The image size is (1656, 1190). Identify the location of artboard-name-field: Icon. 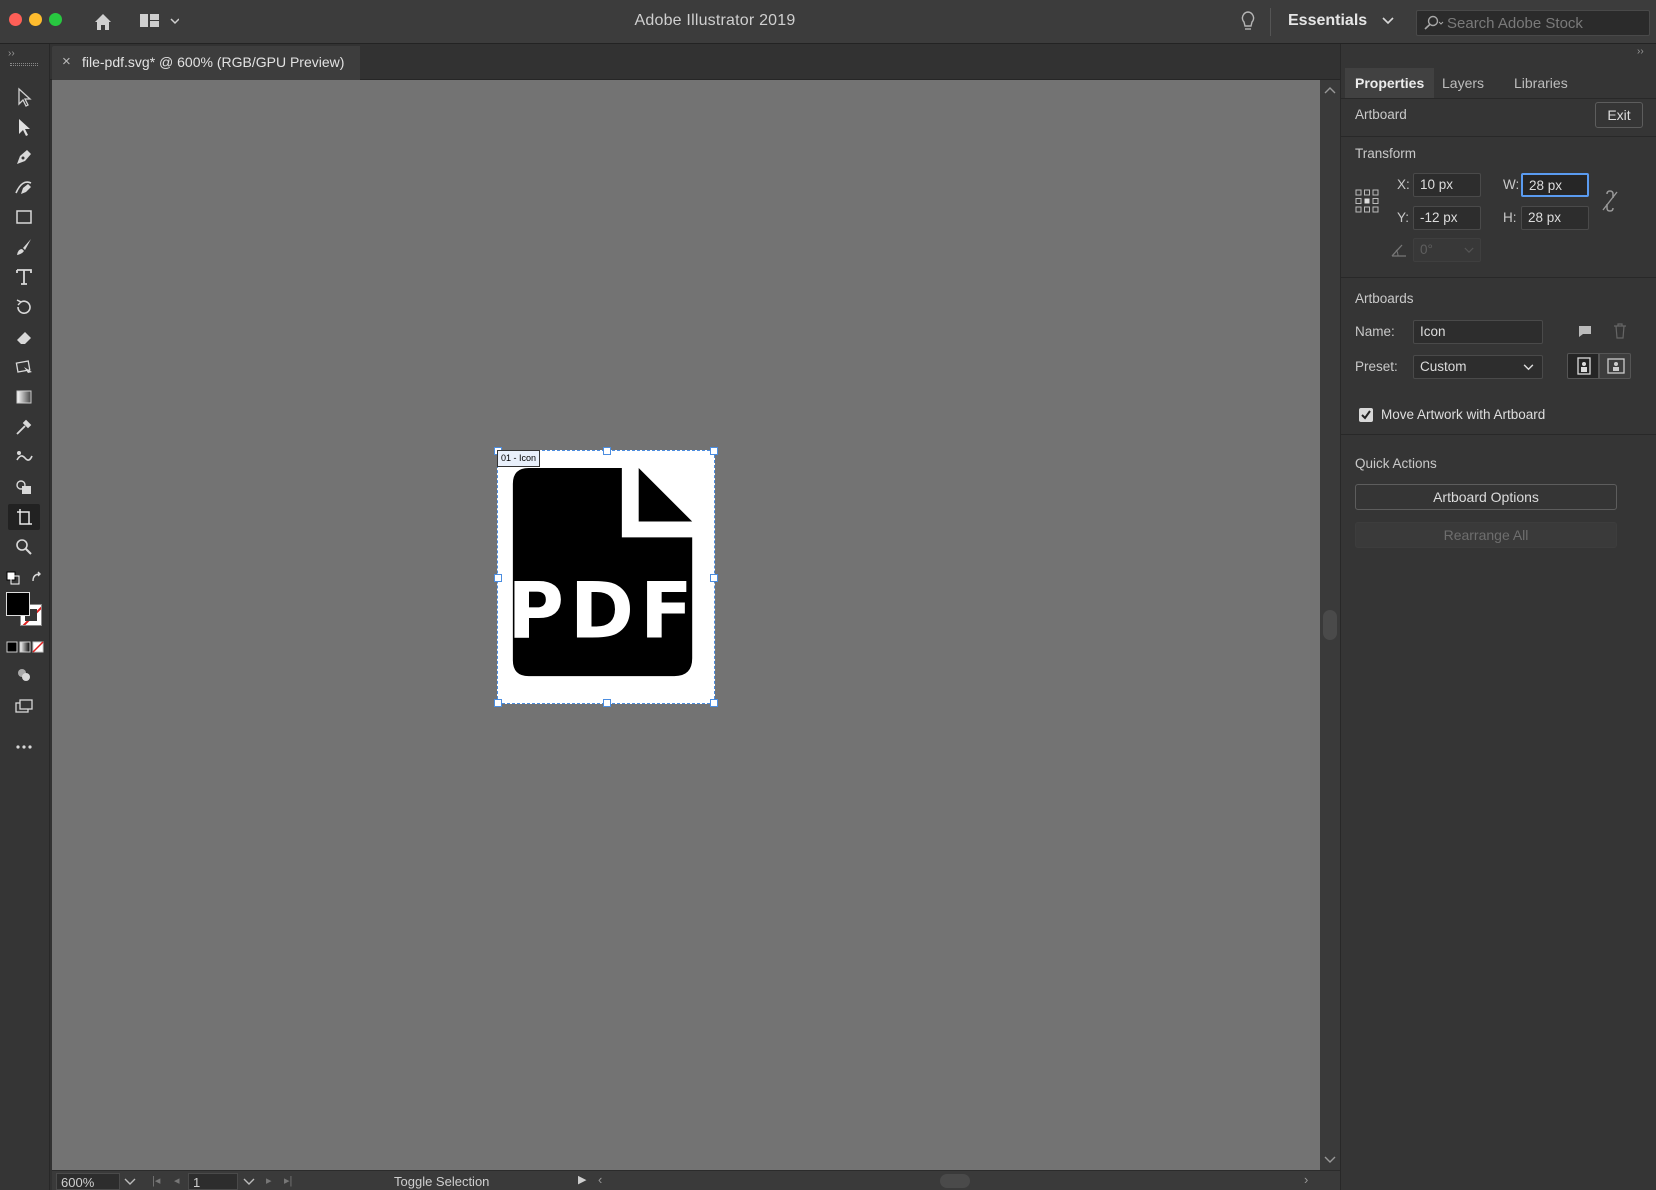
(1478, 332).